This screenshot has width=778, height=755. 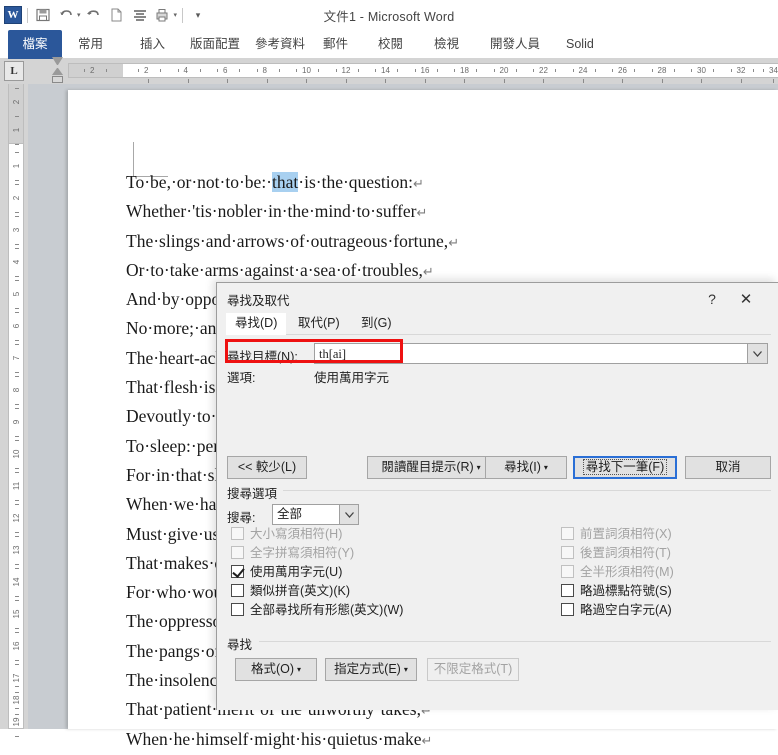 What do you see at coordinates (616, 611) in the screenshot?
I see `search-option-right-4: 略過空白字元(A)` at bounding box center [616, 611].